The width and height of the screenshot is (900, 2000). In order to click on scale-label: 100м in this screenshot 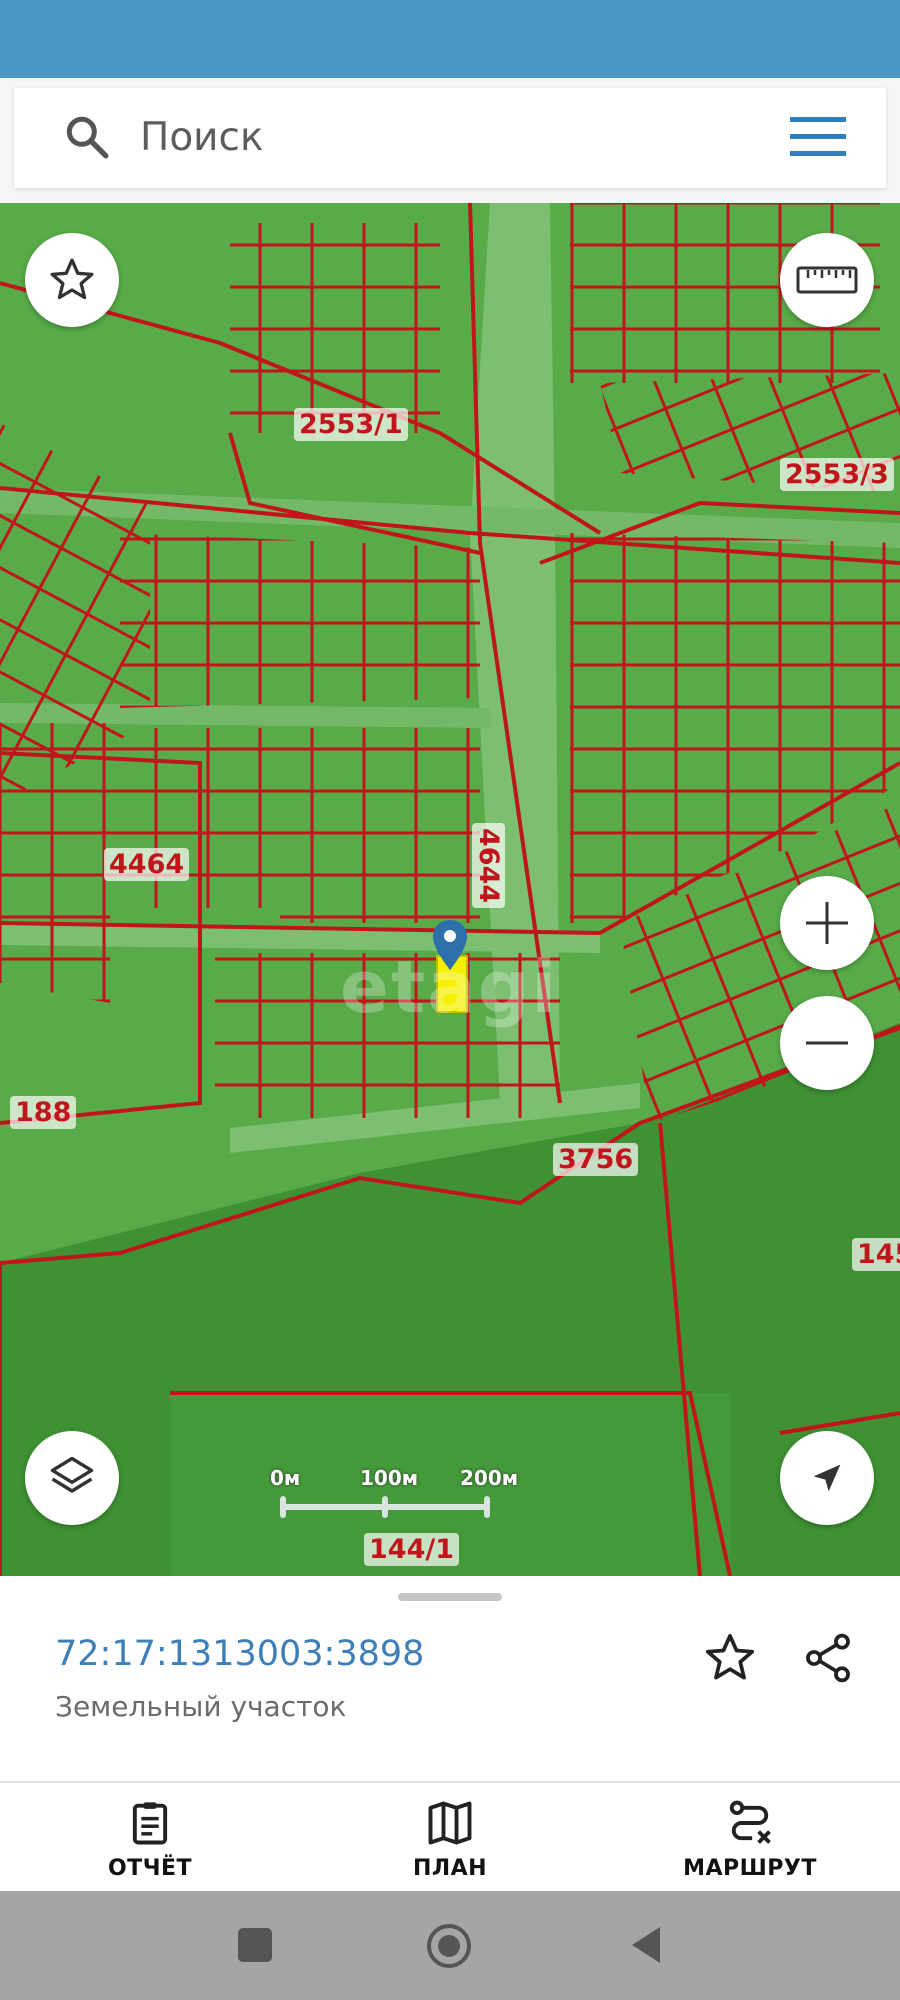, I will do `click(389, 1478)`.